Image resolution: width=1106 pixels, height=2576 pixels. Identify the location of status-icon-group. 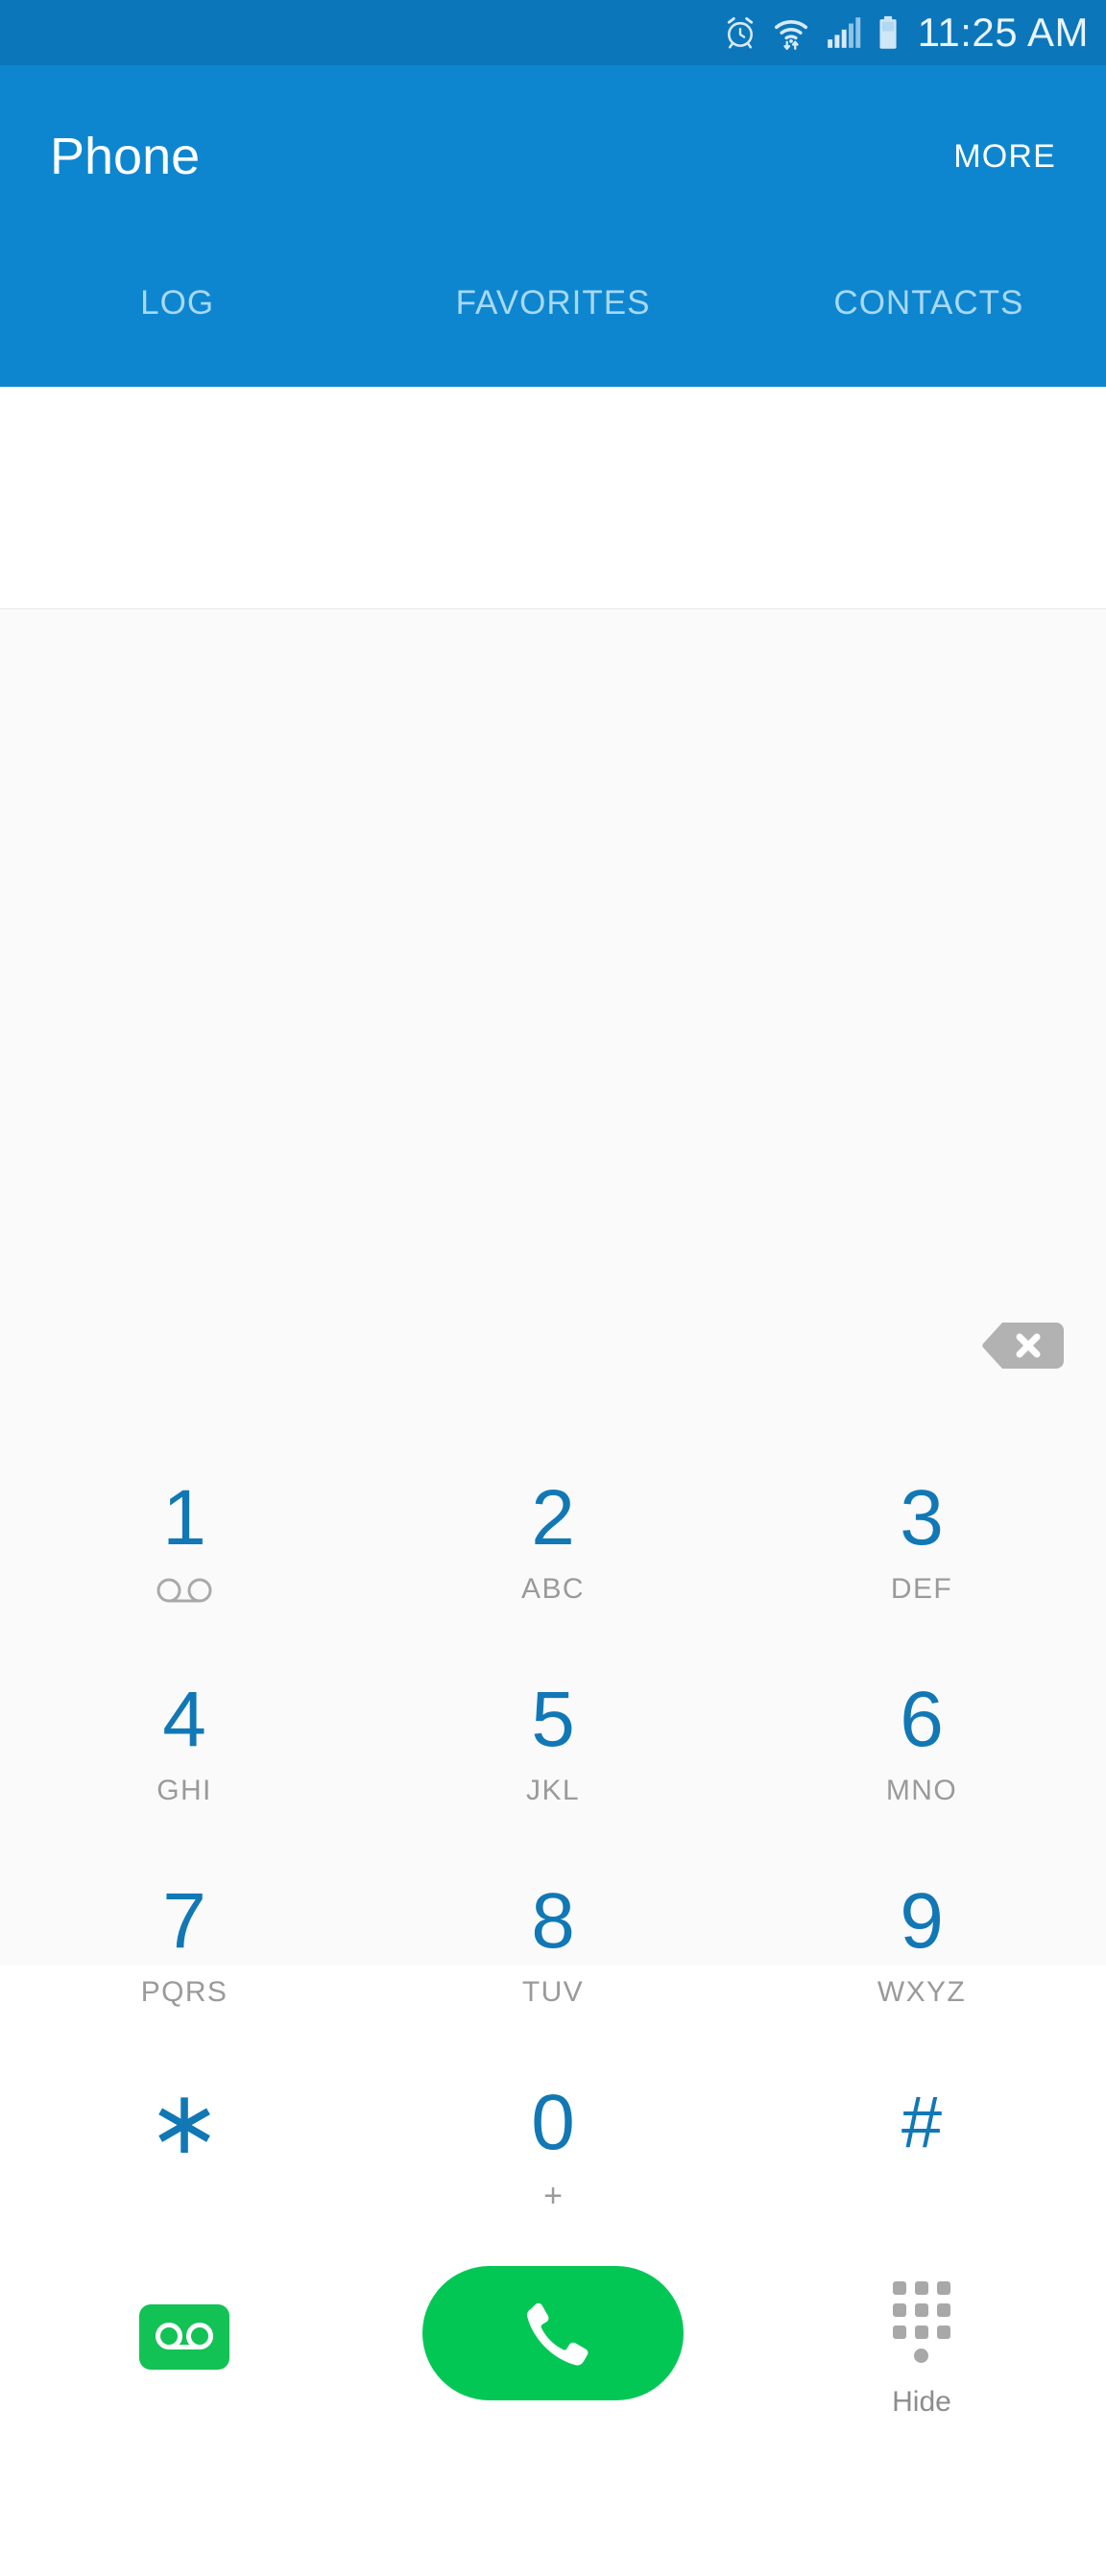
(811, 32).